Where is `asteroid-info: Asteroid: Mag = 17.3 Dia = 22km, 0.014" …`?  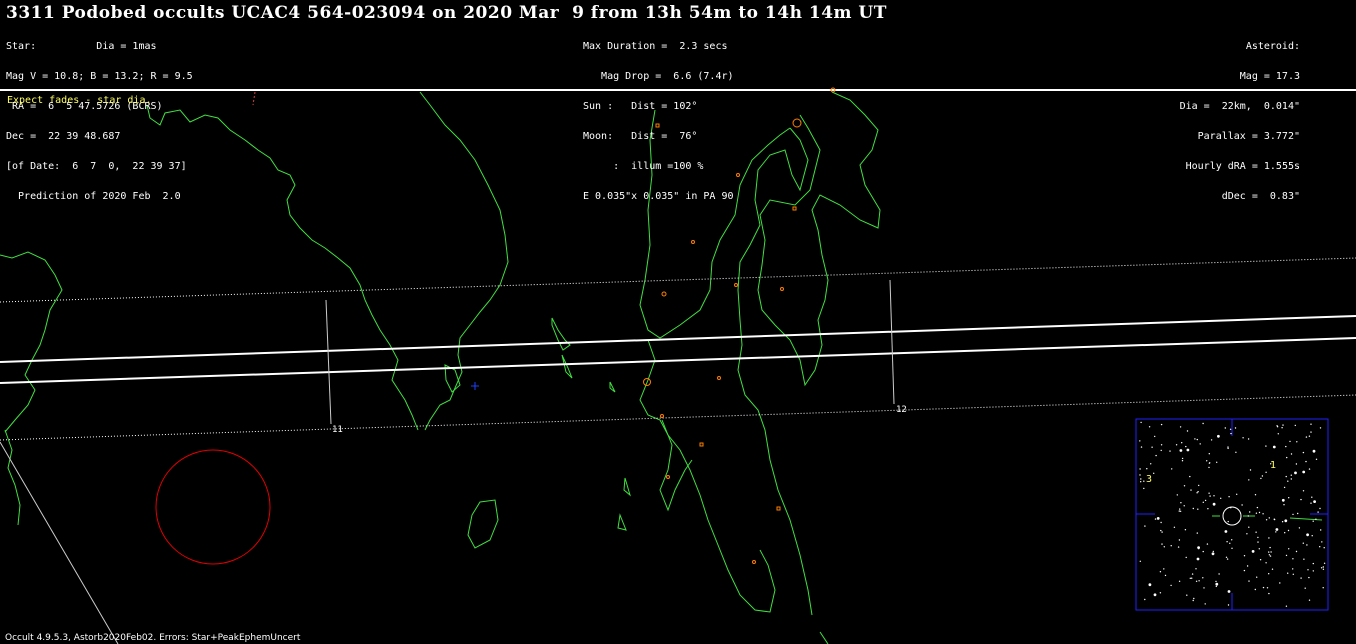 asteroid-info: Asteroid: Mag = 17.3 Dia = 22km, 0.014" … is located at coordinates (1240, 117).